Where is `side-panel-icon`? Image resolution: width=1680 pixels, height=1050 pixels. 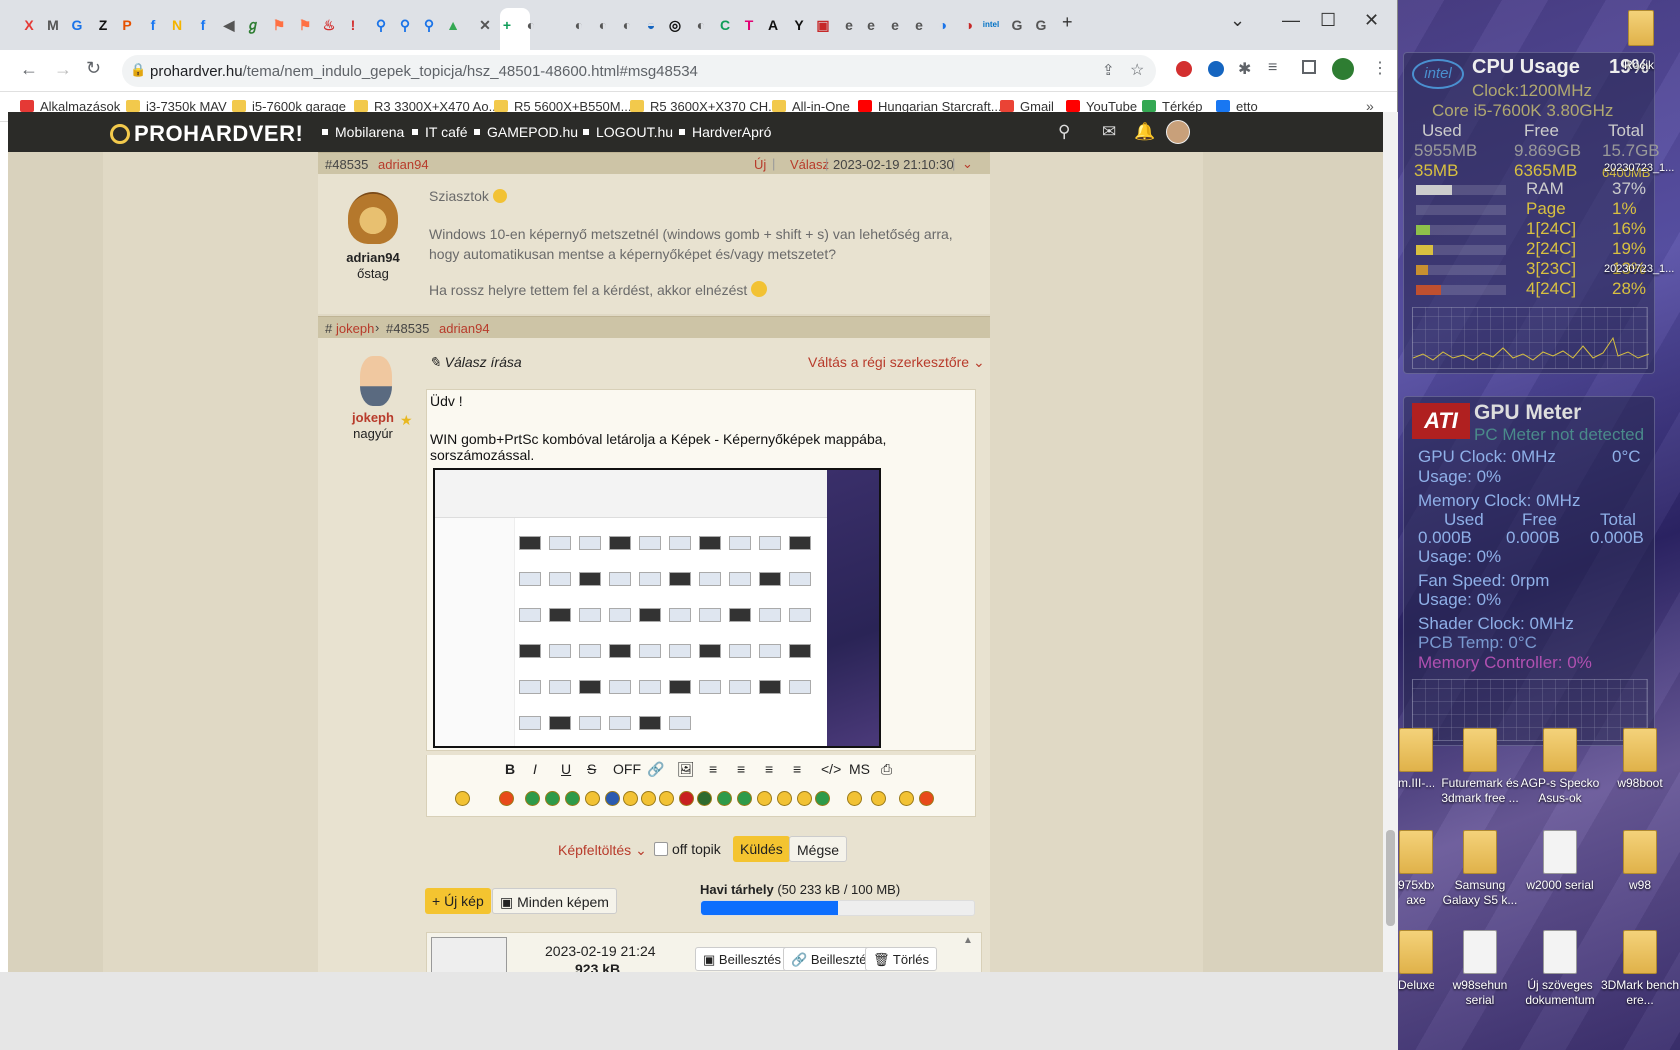
side-panel-icon is located at coordinates (1309, 67).